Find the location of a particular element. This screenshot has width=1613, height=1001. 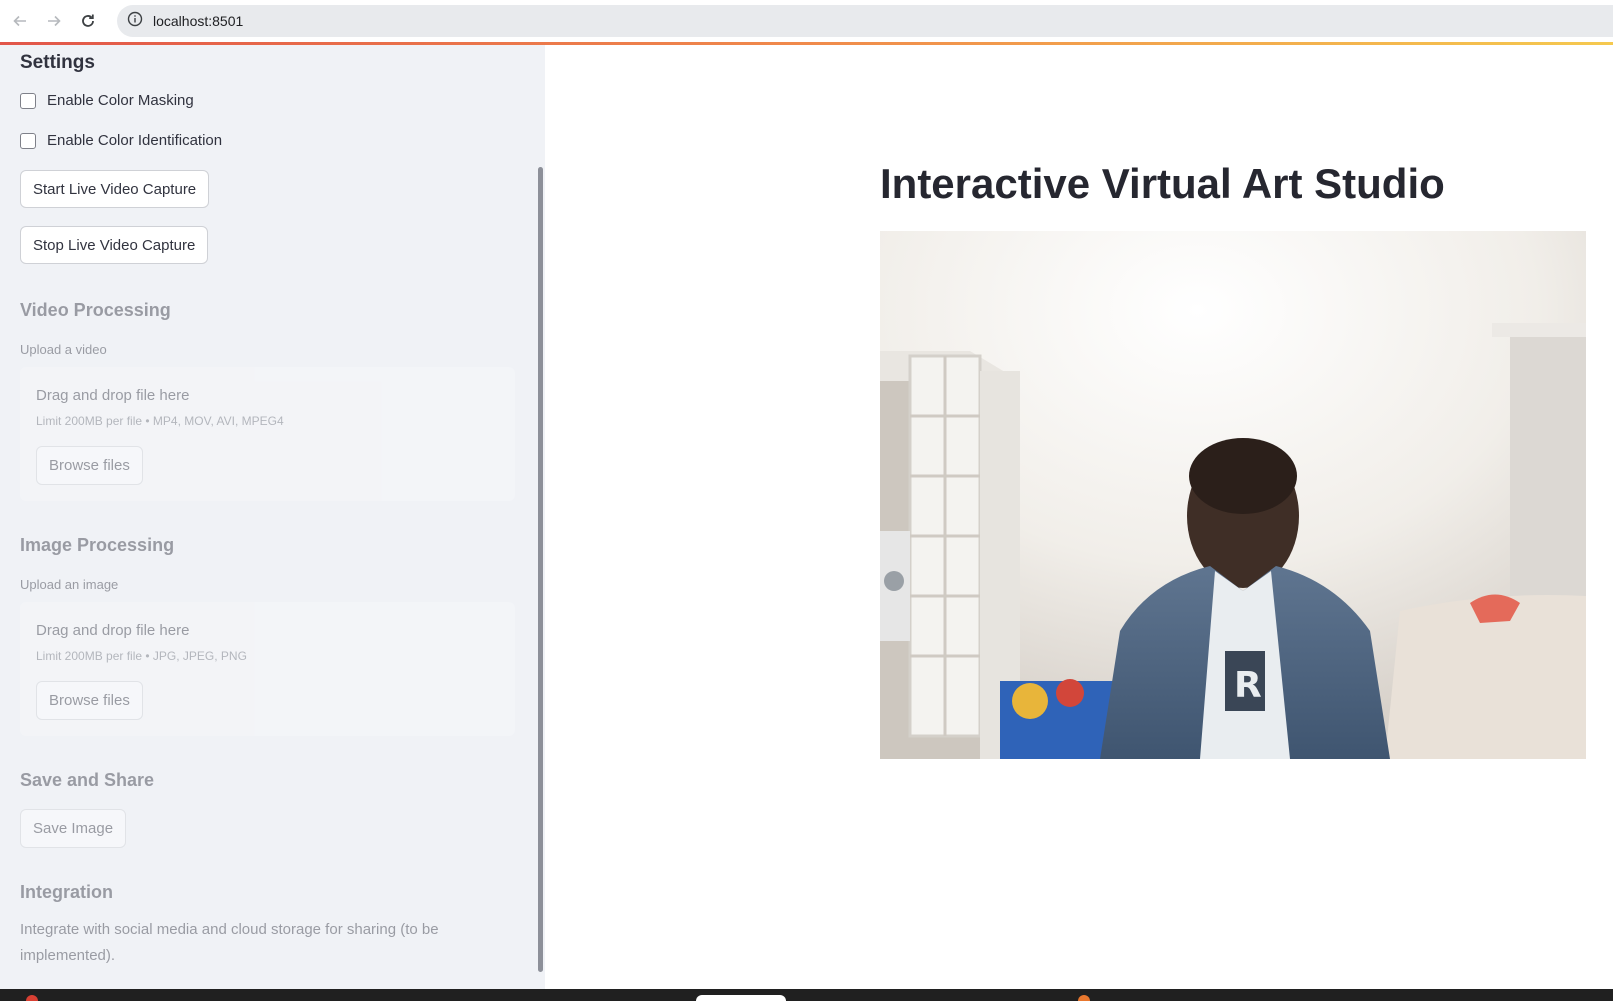

browser-toolbar: localhost:8501 is located at coordinates (806, 21).